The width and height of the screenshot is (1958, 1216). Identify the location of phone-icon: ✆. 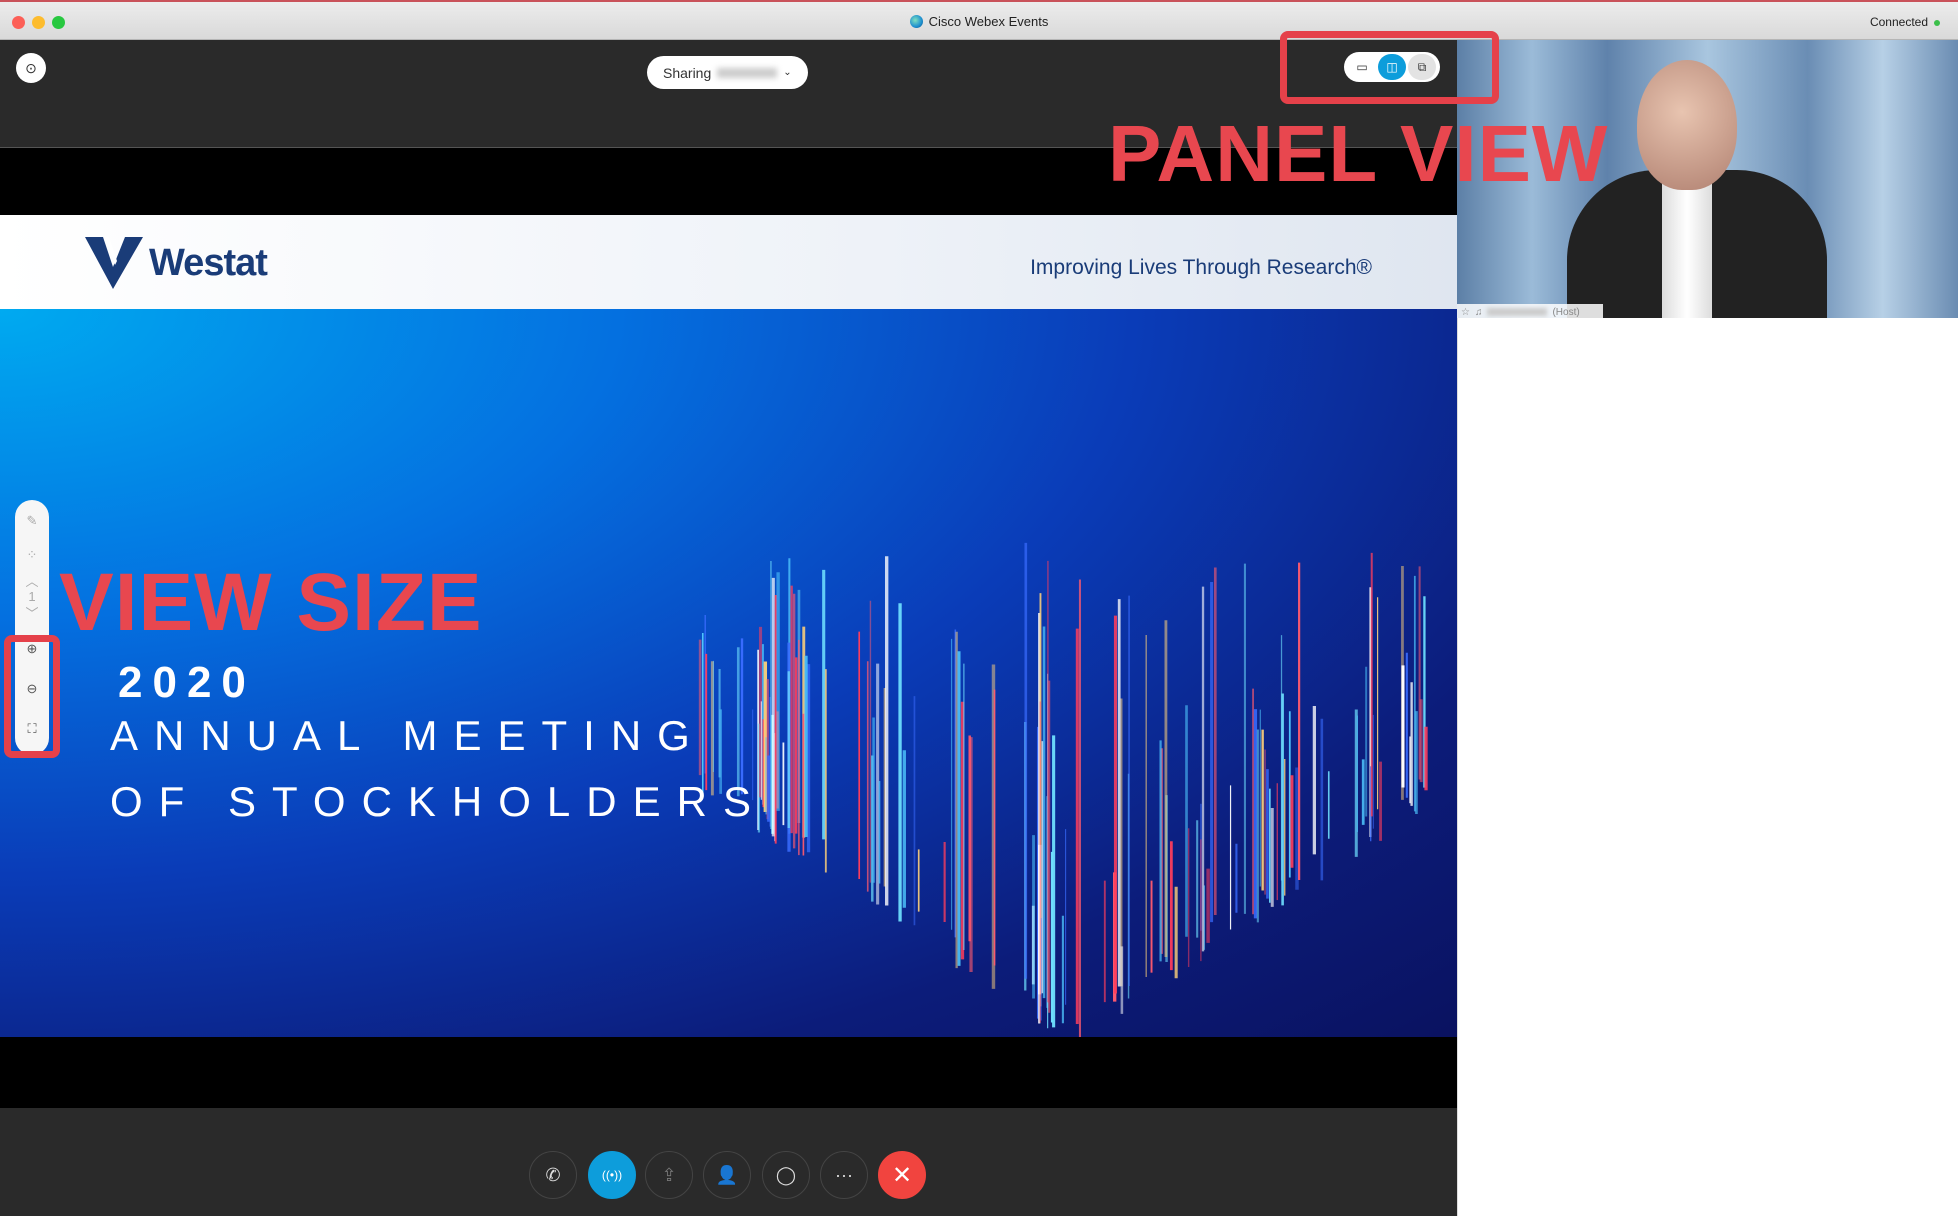
(553, 1174).